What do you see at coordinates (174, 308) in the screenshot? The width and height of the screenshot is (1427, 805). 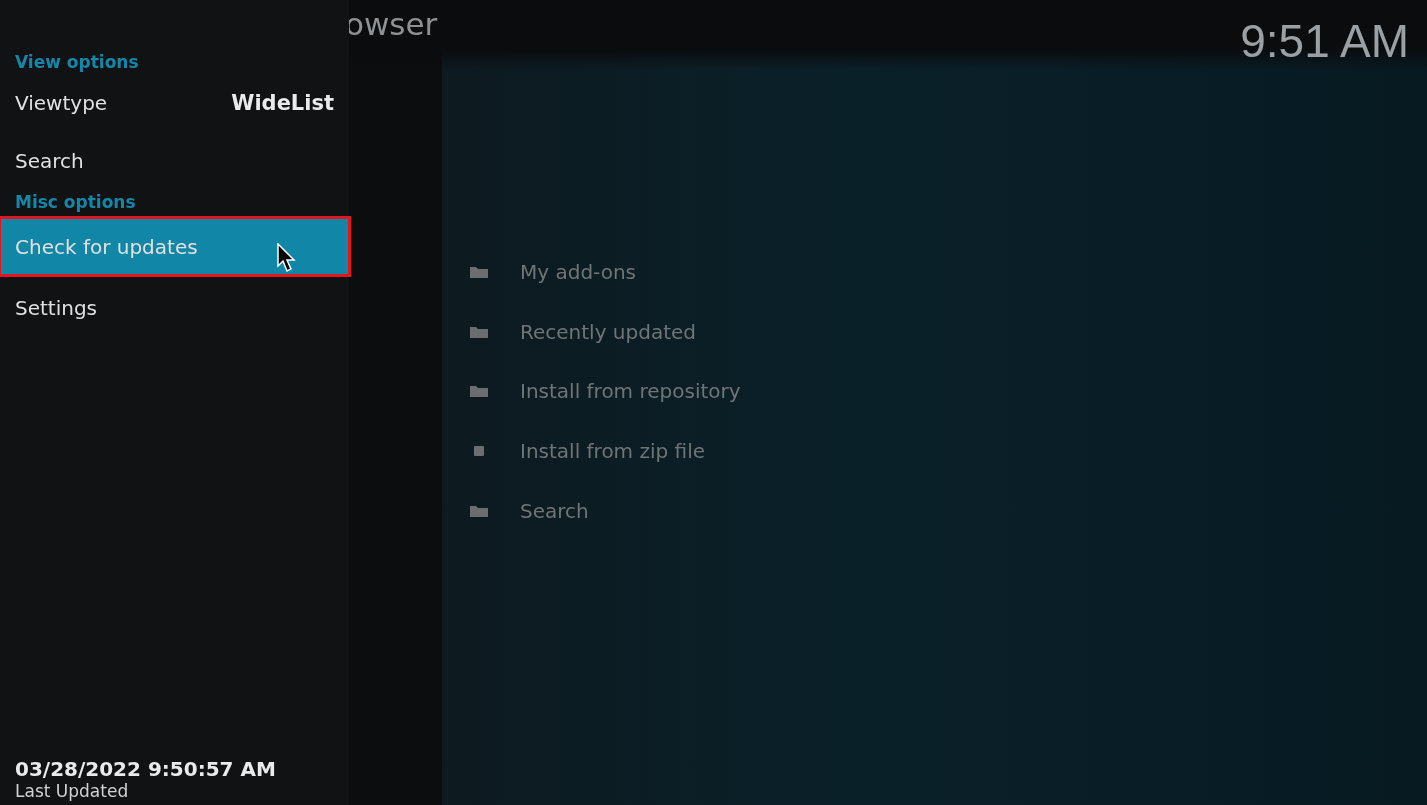 I see `menu-item: Settings` at bounding box center [174, 308].